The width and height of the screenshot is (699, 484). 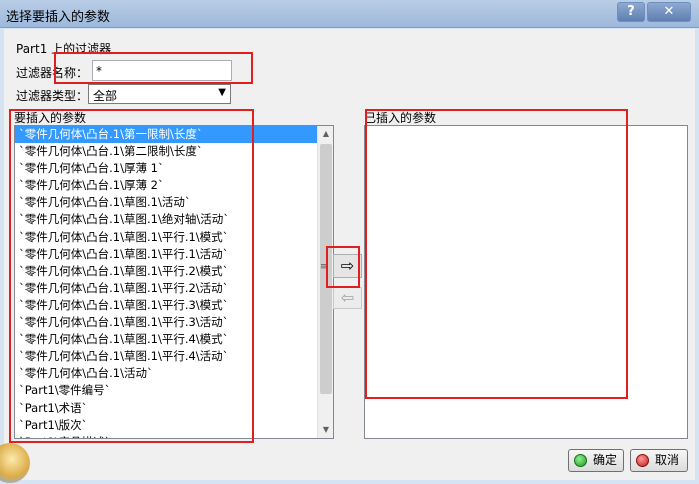 I want to click on list-item: `零件几何体\凸台.1\厚薄 2`, so click(x=166, y=185).